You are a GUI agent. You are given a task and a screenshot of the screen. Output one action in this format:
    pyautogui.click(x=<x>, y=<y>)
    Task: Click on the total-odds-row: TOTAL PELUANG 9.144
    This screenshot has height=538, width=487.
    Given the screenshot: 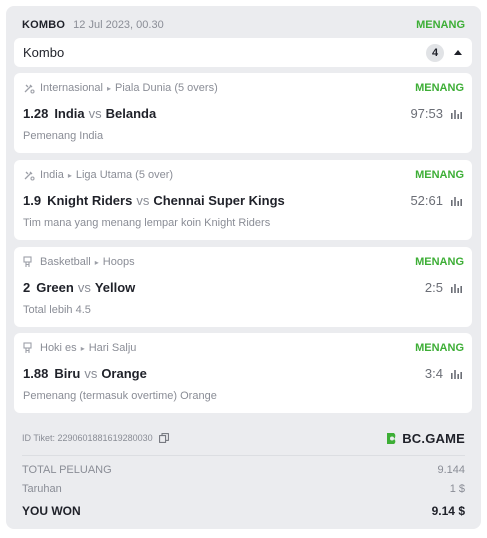 What is the action you would take?
    pyautogui.click(x=243, y=470)
    